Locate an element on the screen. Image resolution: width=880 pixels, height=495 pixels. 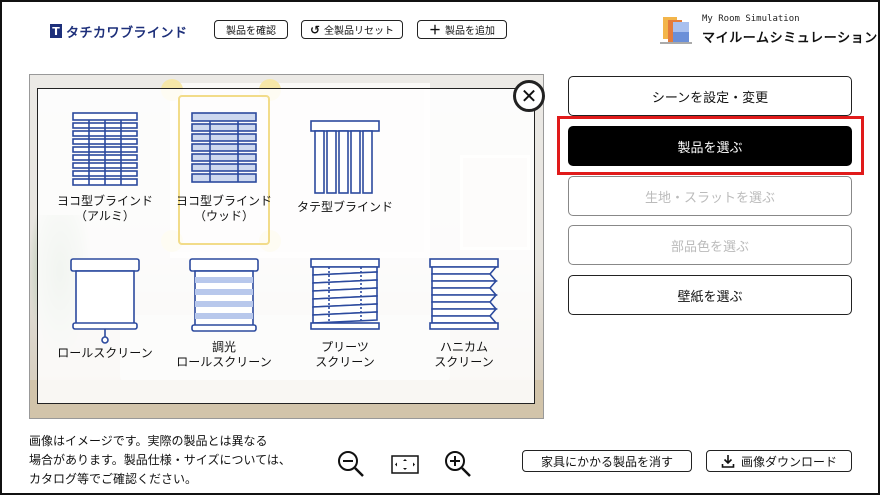
roller-screen-icon is located at coordinates (105, 301).